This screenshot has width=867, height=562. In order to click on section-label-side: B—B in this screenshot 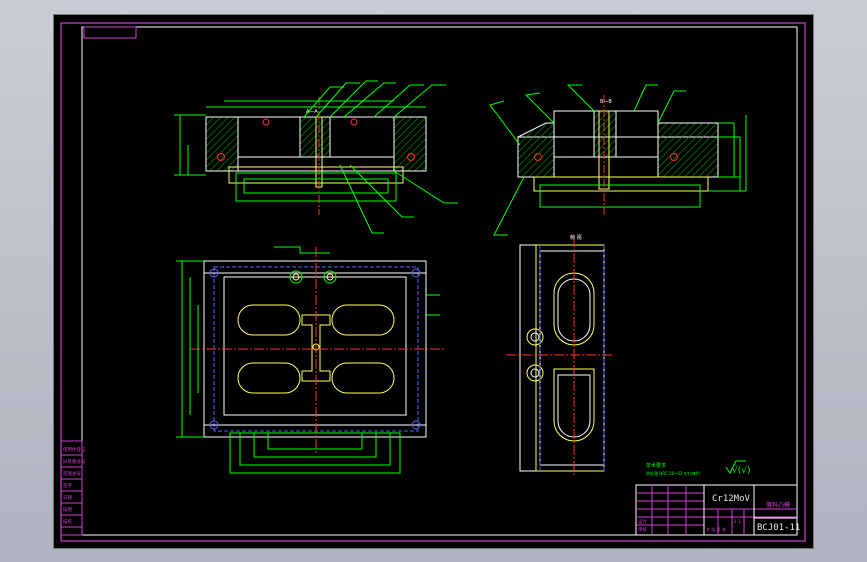, I will do `click(606, 102)`.